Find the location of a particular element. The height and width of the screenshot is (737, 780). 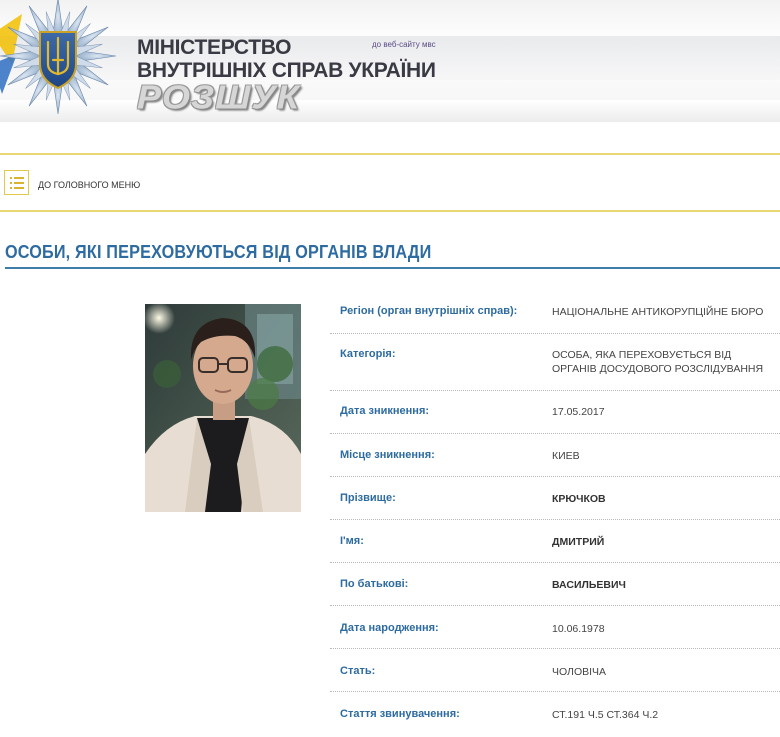

detail-row-disappearance-date: Дата зникнення: 17.05.2017 is located at coordinates (555, 412).